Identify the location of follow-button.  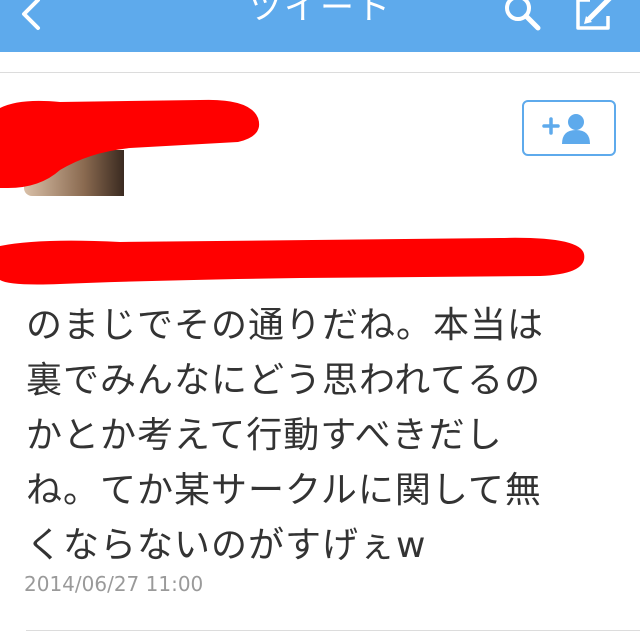
(569, 128).